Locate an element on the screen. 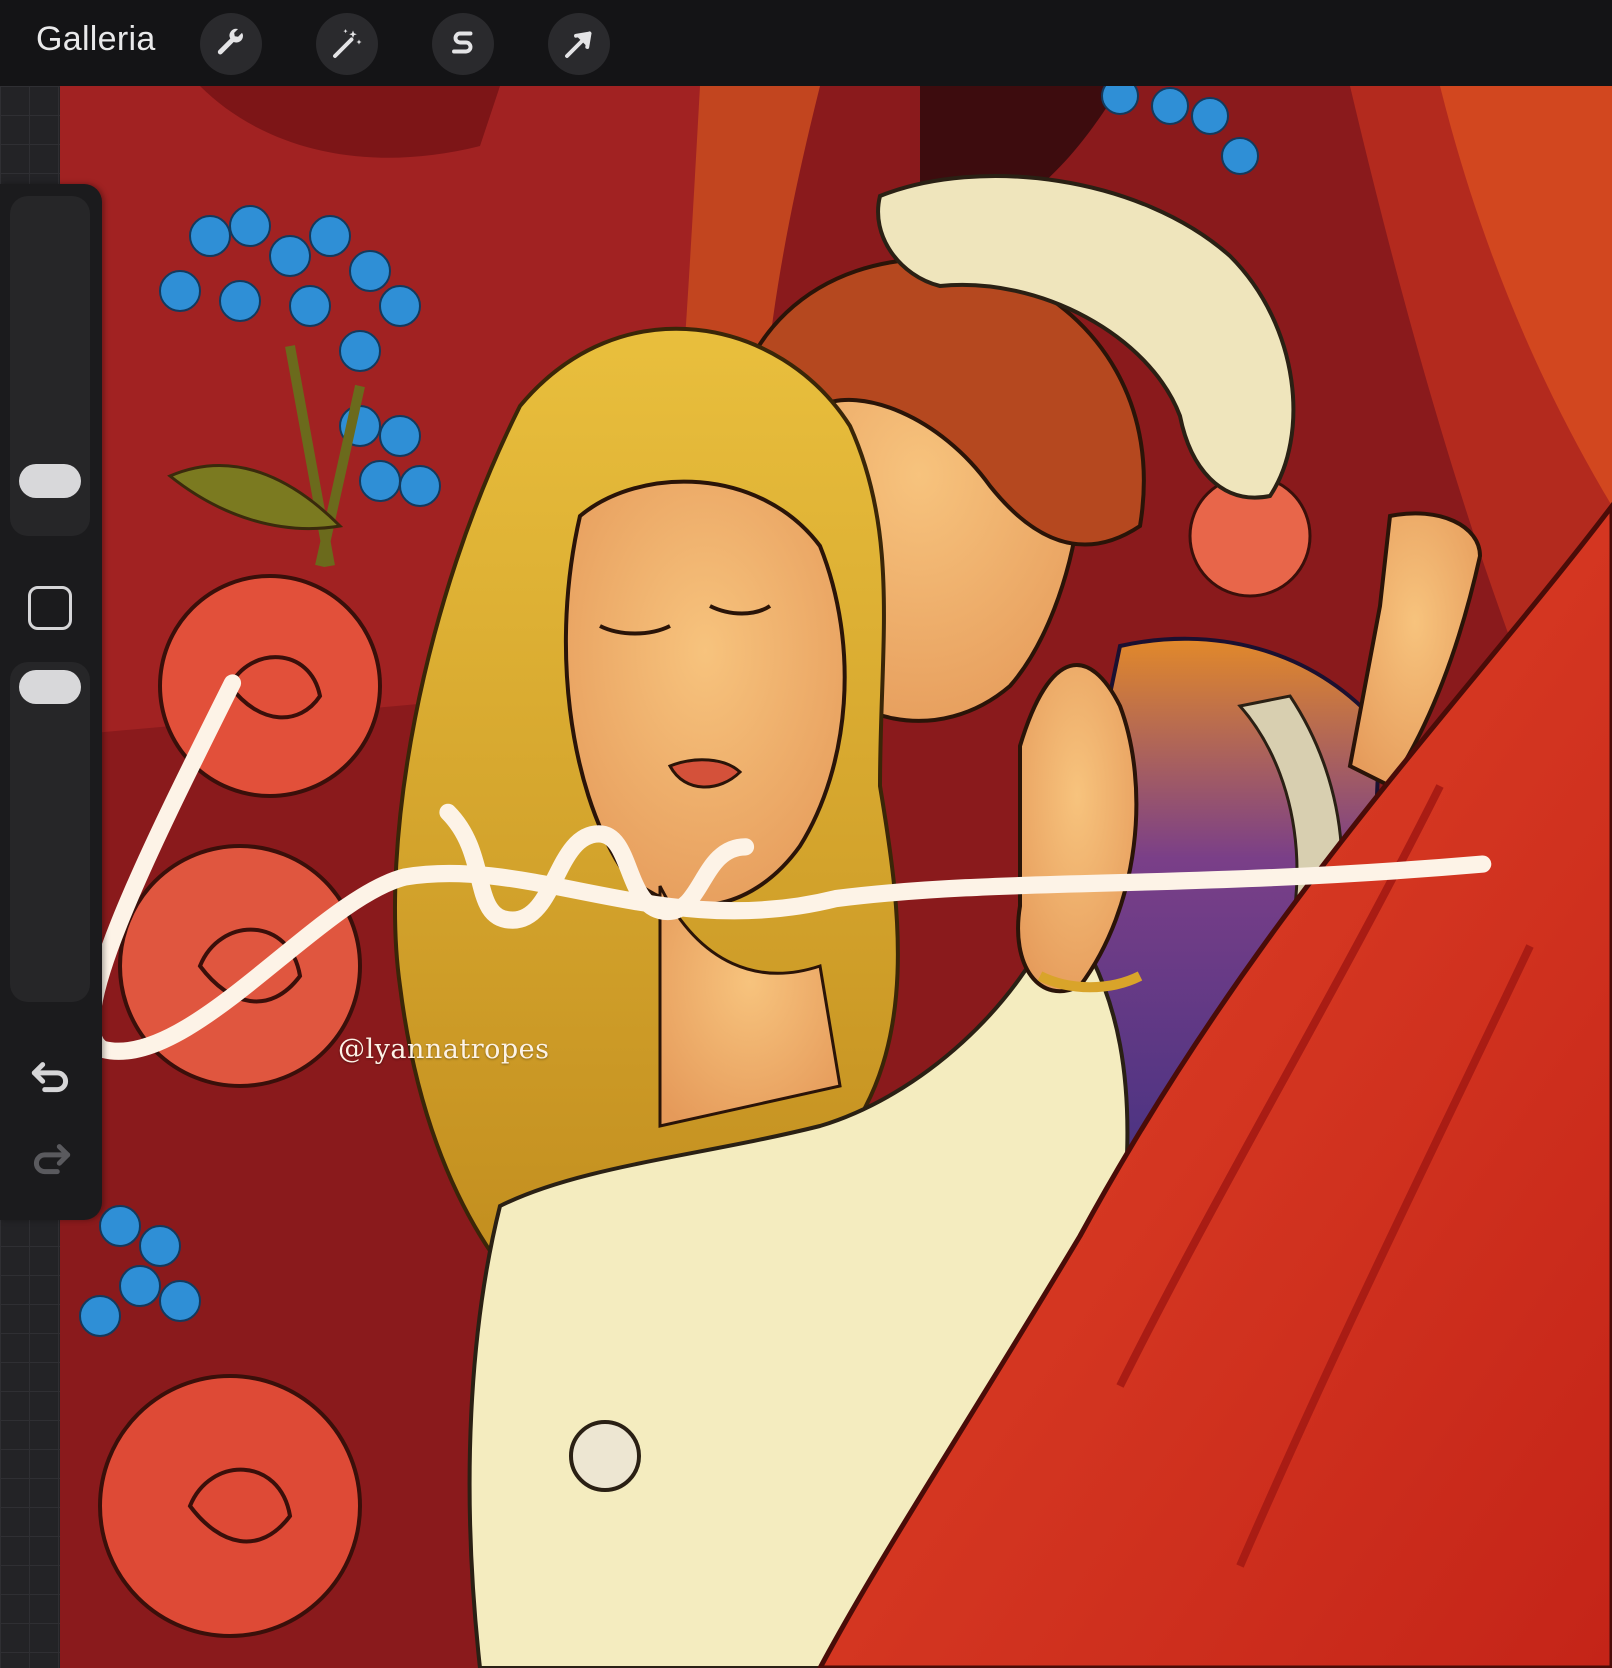 This screenshot has height=1668, width=1612. redo-icon is located at coordinates (52, 1159).